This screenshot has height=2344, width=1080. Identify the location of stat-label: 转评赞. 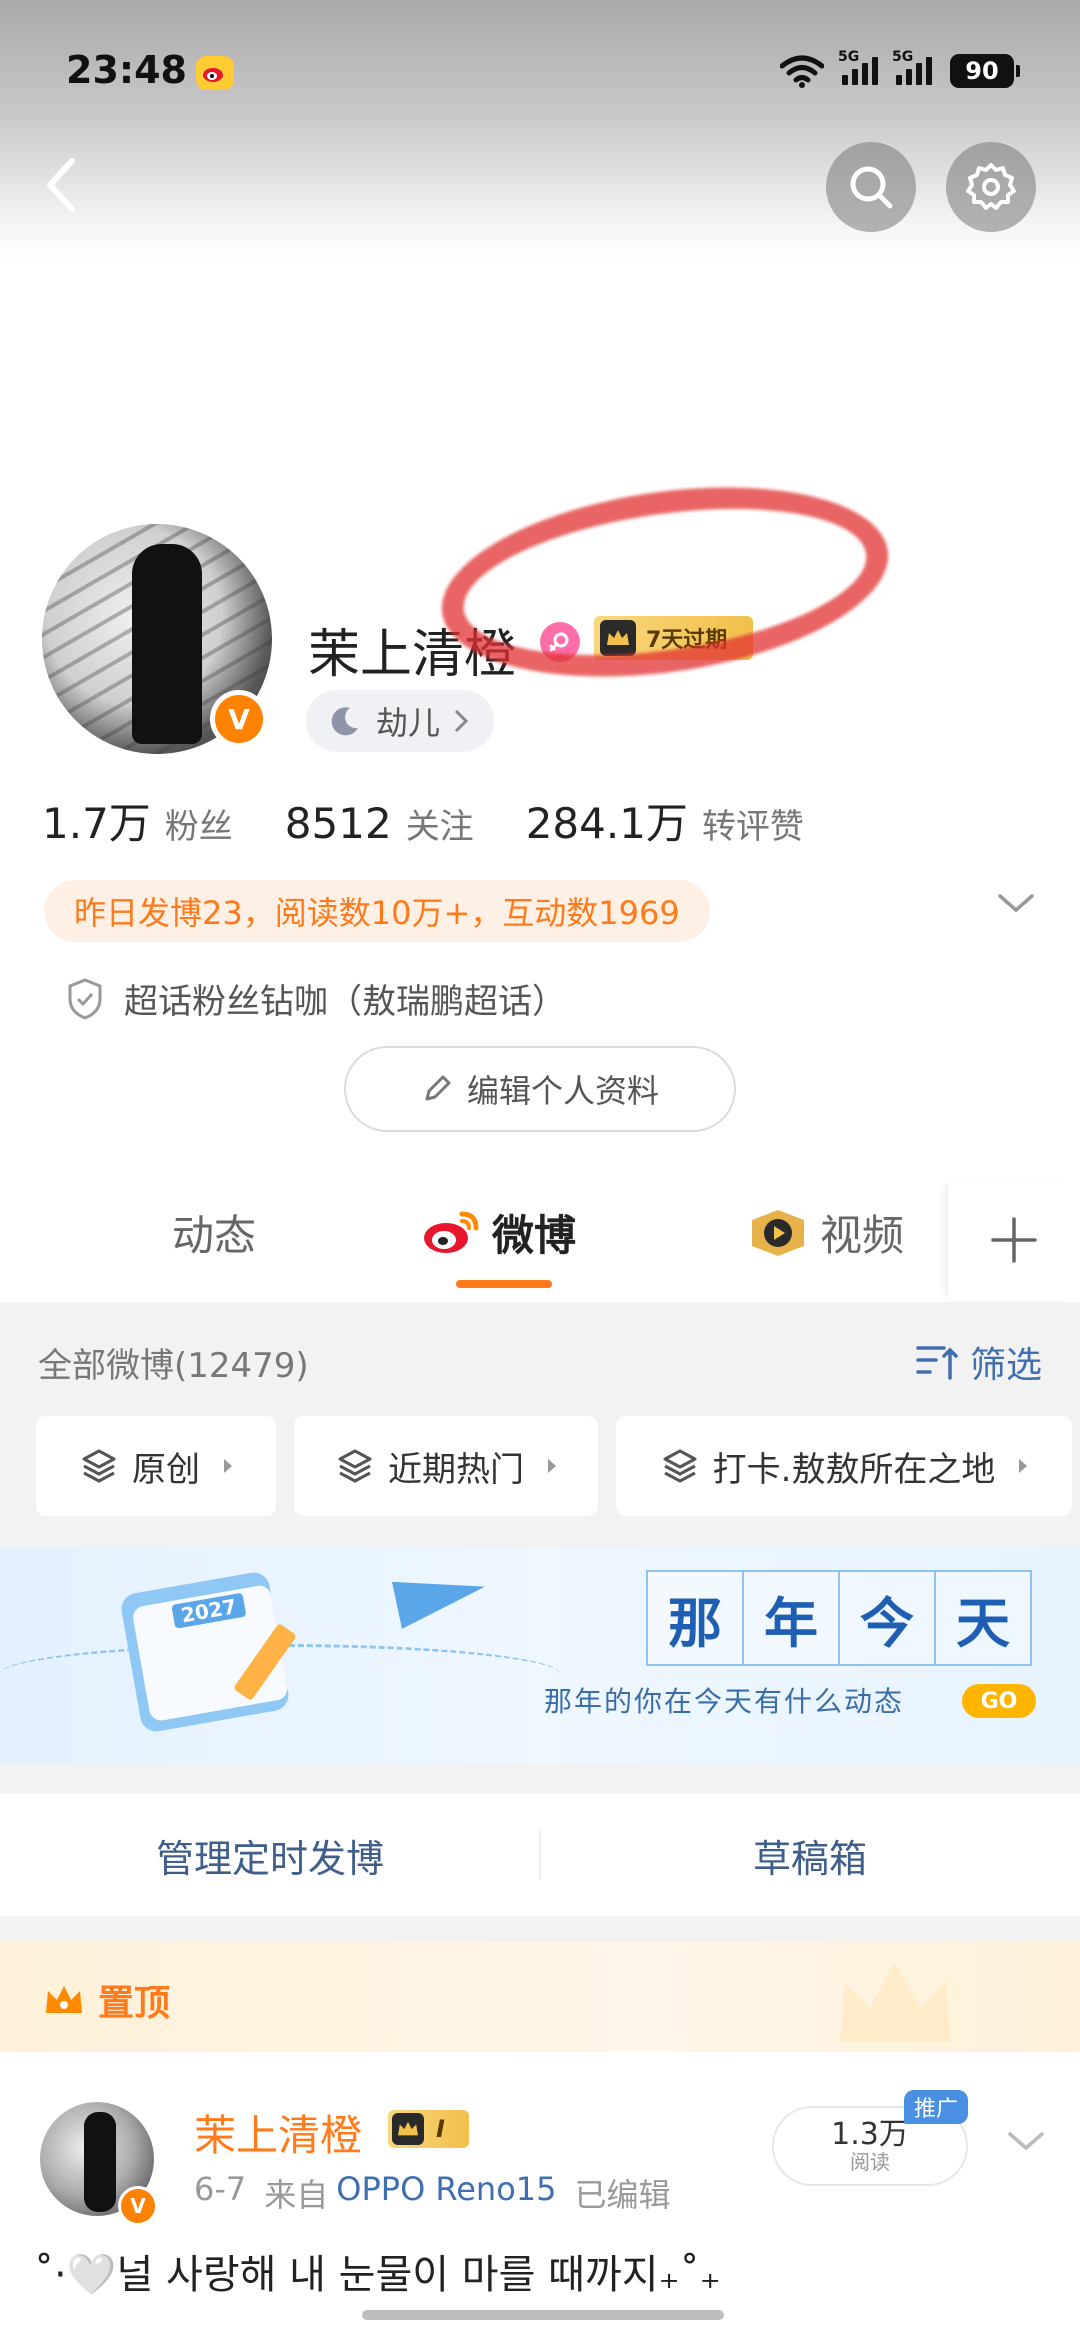
(752, 827).